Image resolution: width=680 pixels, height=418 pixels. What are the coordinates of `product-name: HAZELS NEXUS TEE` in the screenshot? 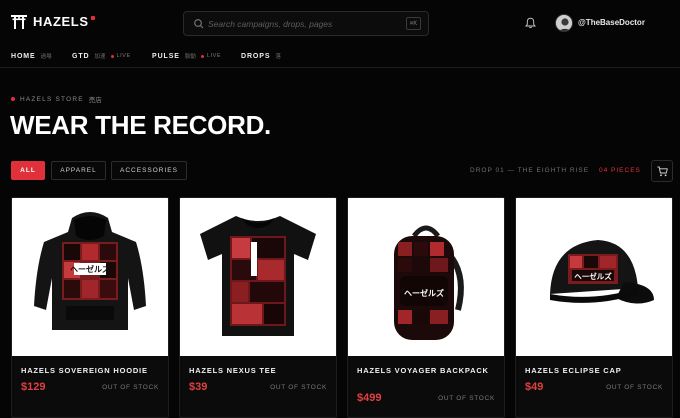 It's located at (259, 370).